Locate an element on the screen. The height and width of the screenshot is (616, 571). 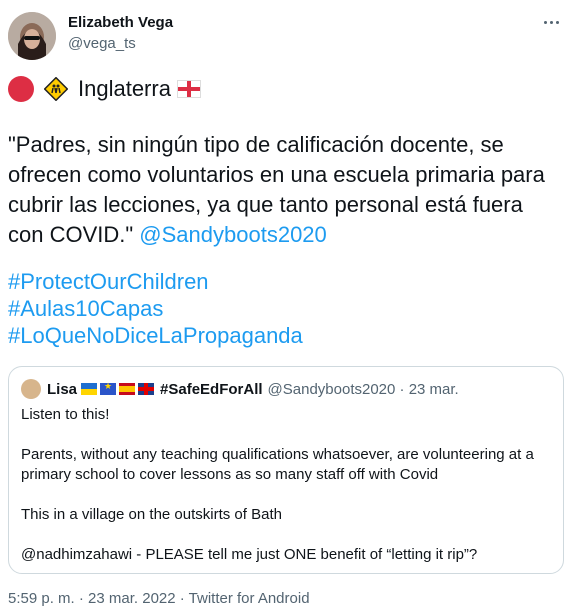
location-text: Inglaterra is located at coordinates (124, 88).